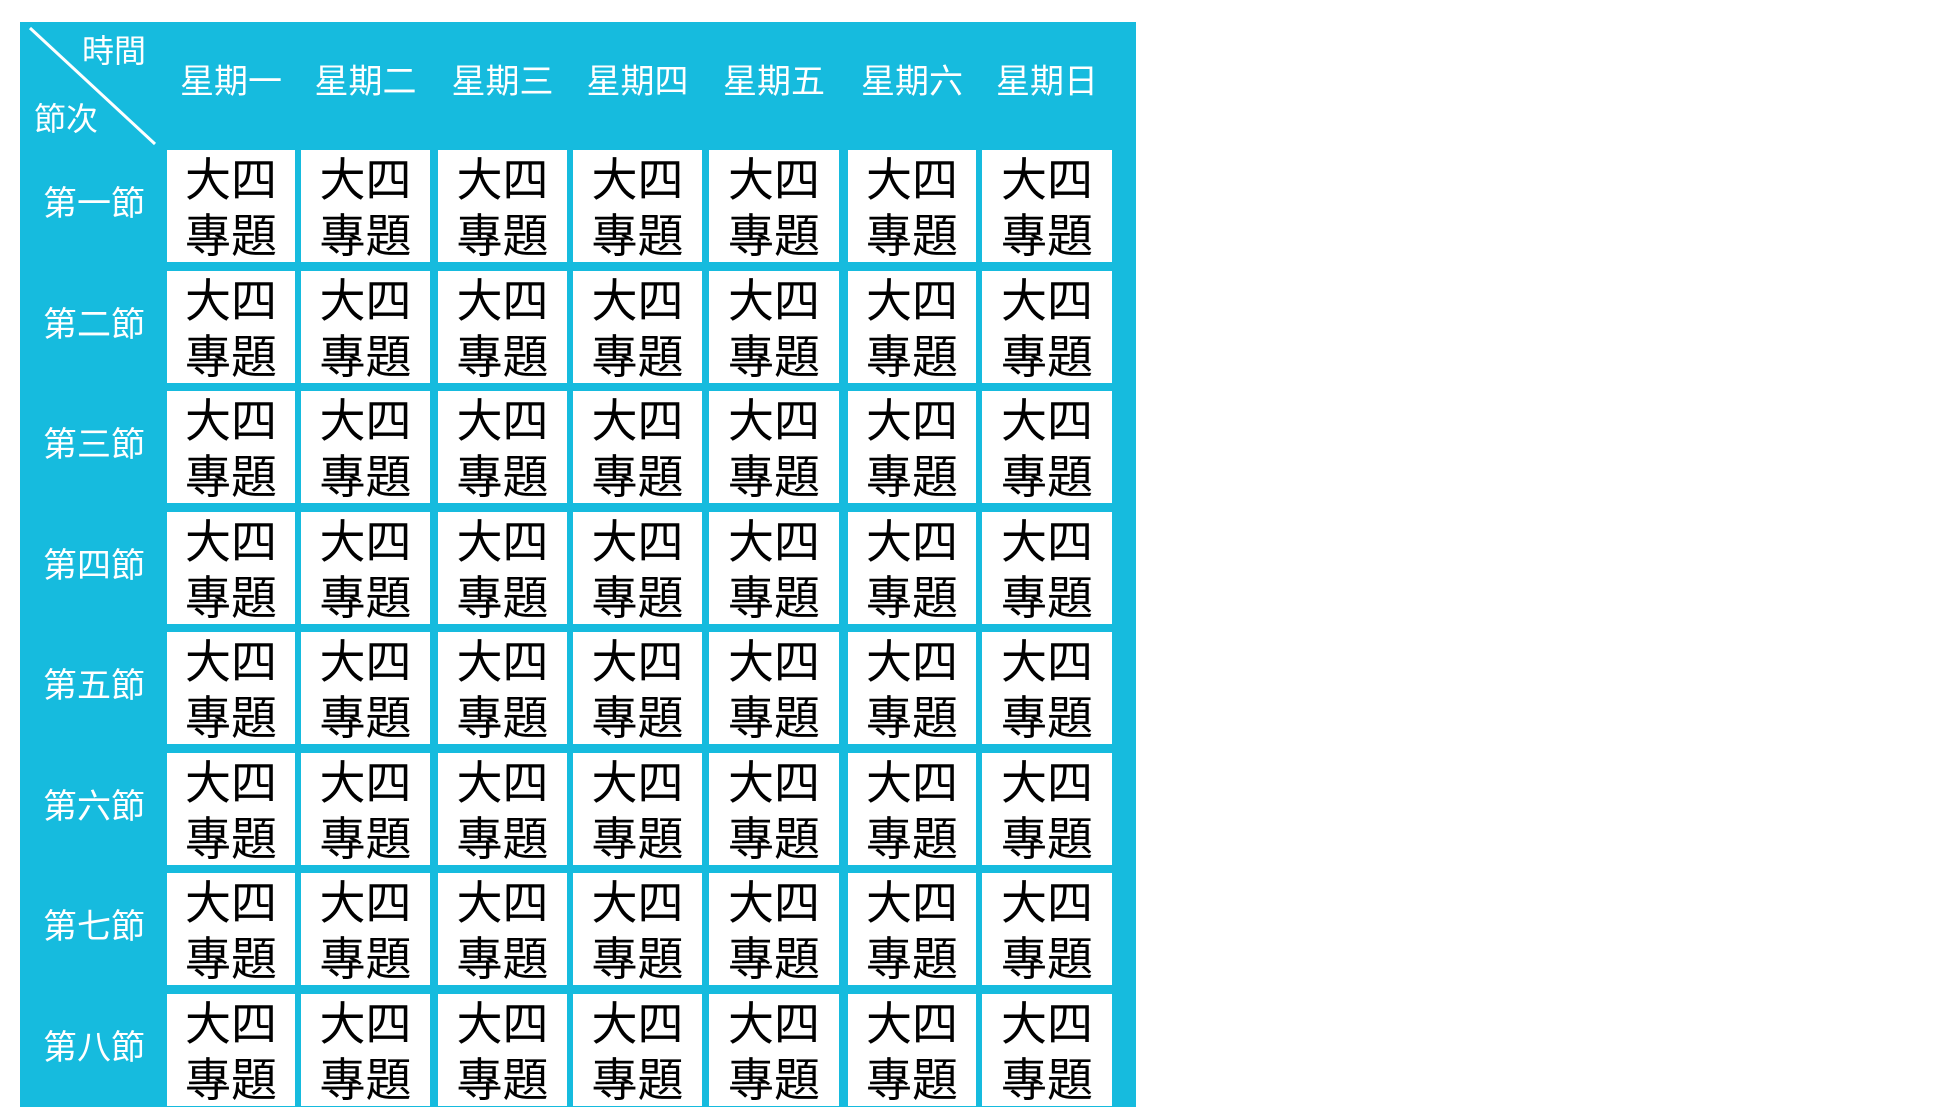  I want to click on day-header: 星期一, so click(231, 82).